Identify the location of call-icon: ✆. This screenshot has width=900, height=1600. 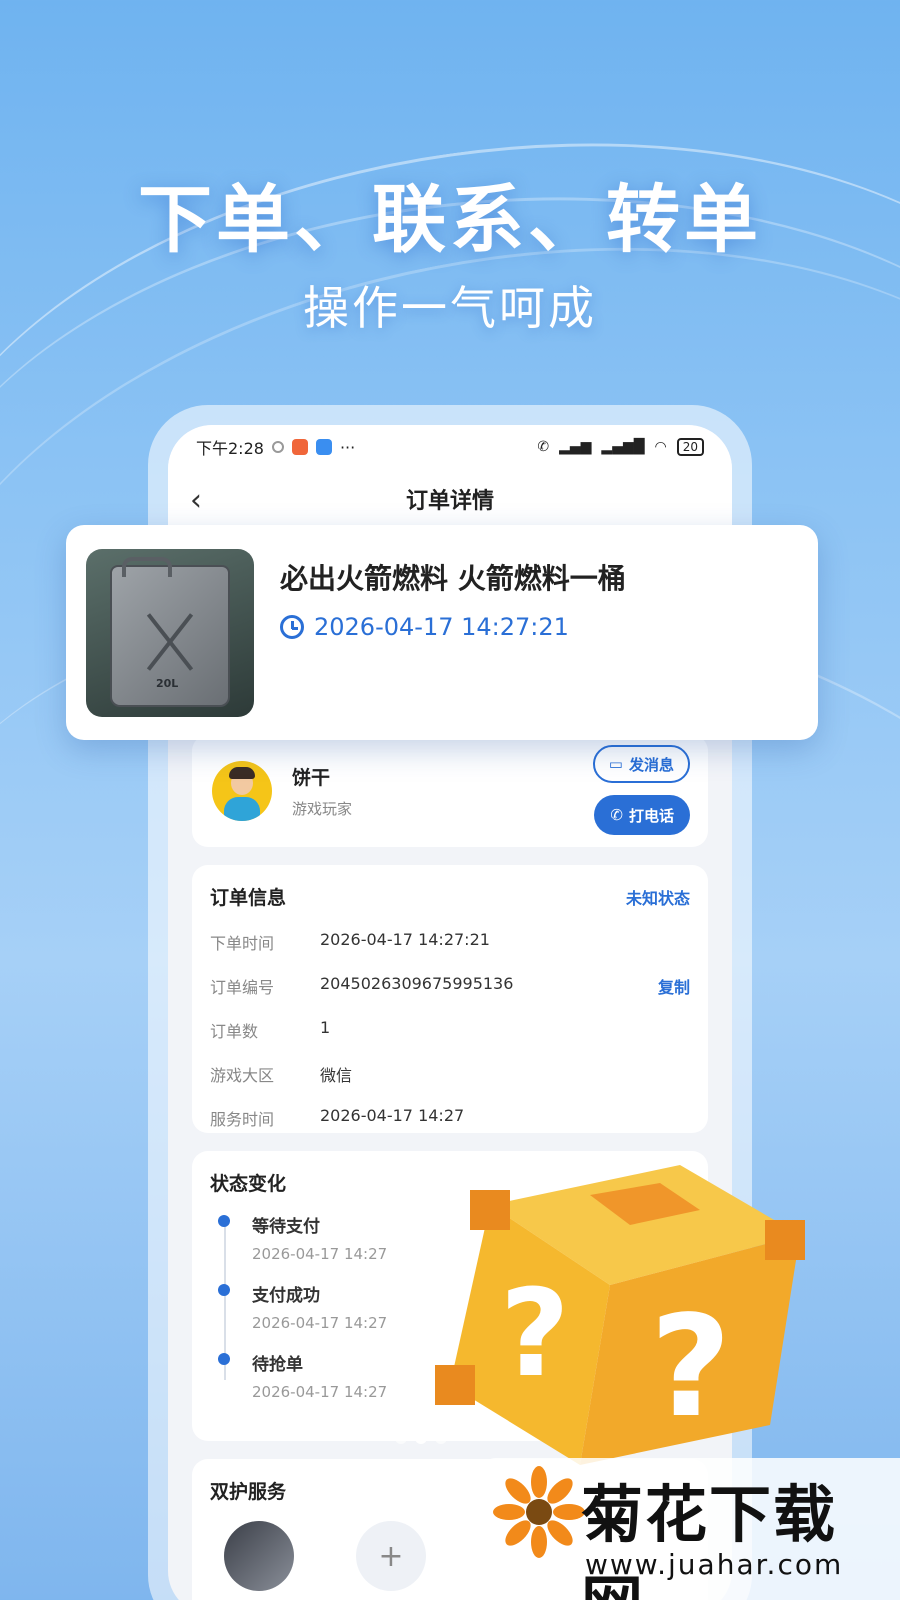
(543, 447).